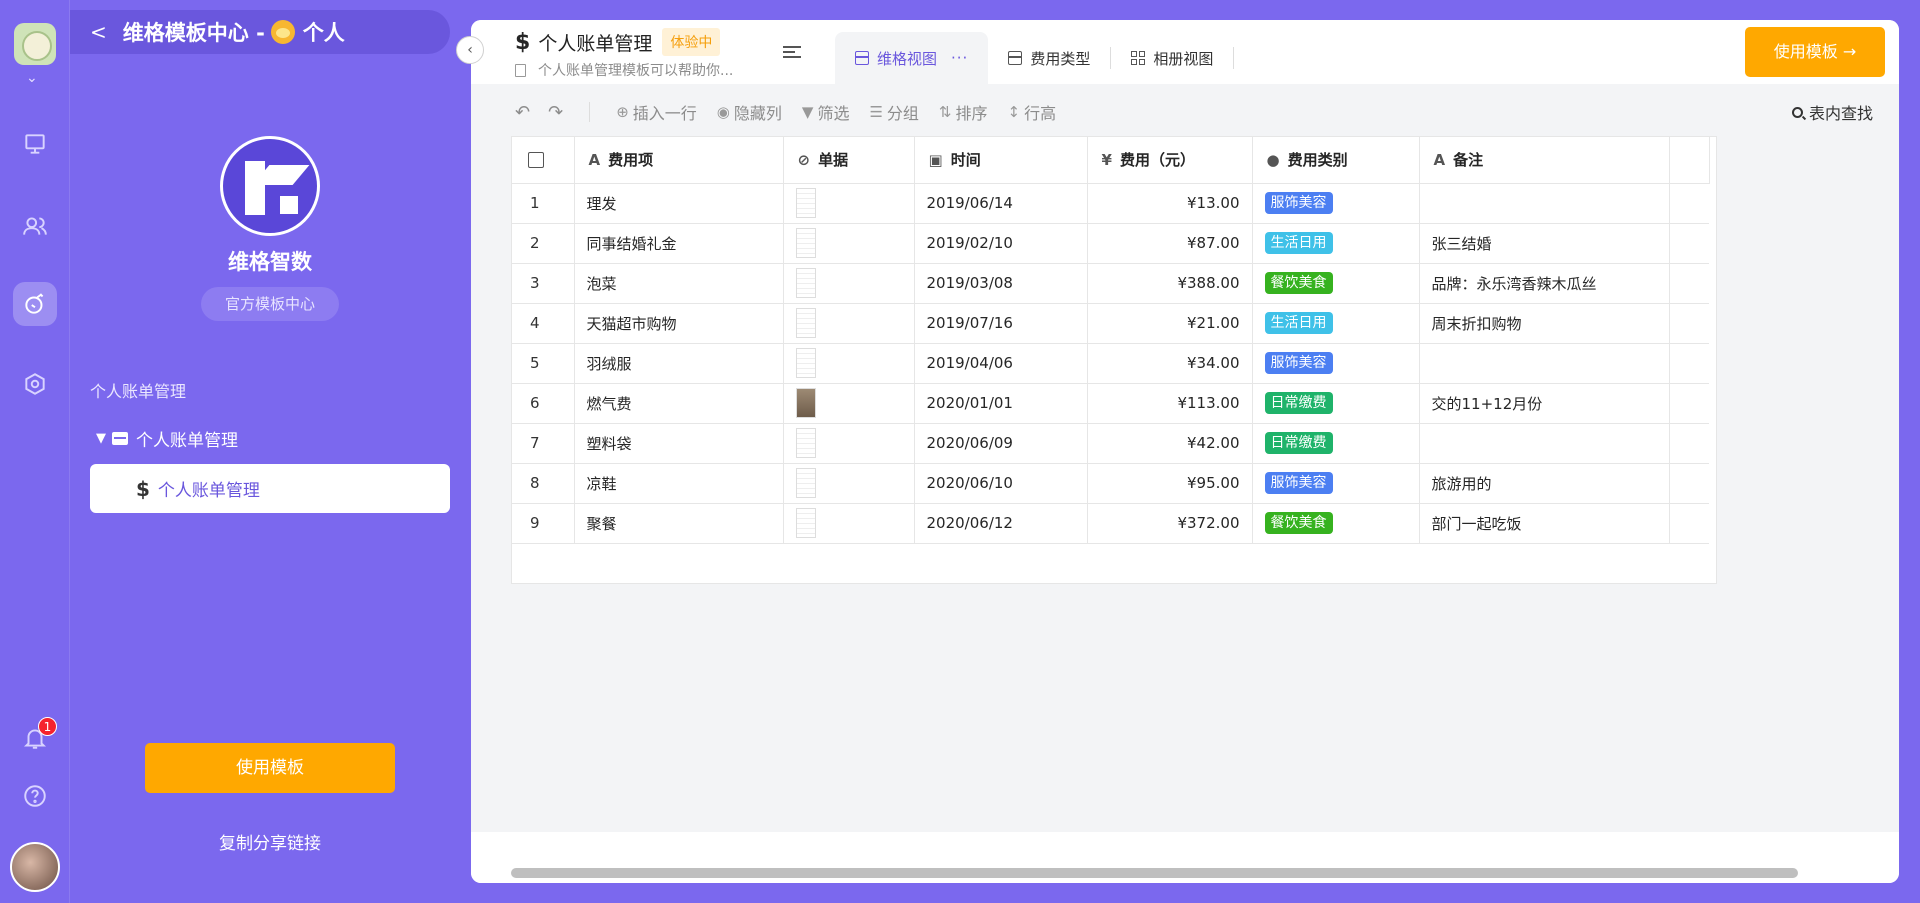  What do you see at coordinates (679, 363) in the screenshot?
I see `cell-item: 羽绒服` at bounding box center [679, 363].